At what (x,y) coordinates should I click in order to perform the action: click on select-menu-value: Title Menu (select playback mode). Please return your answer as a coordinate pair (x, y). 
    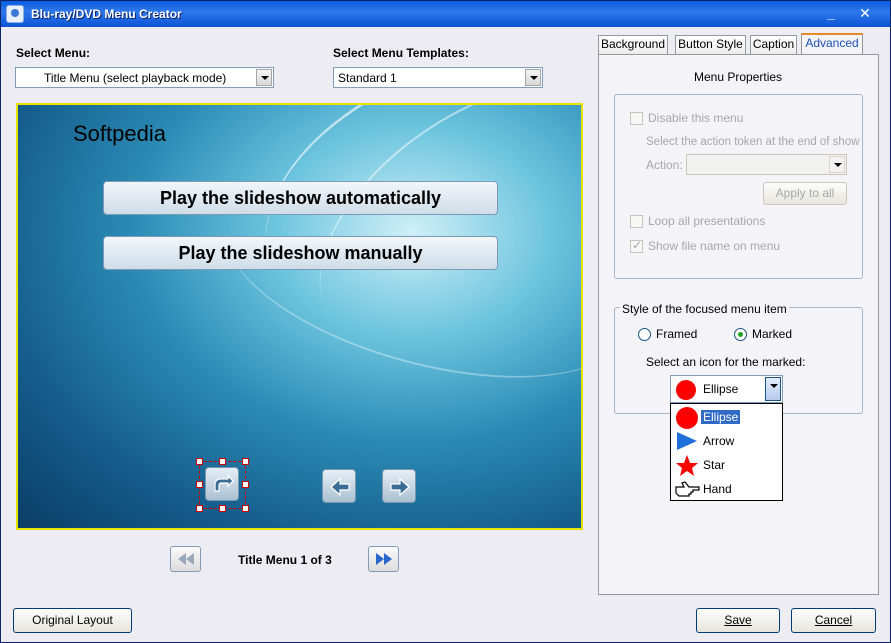
    Looking at the image, I should click on (135, 78).